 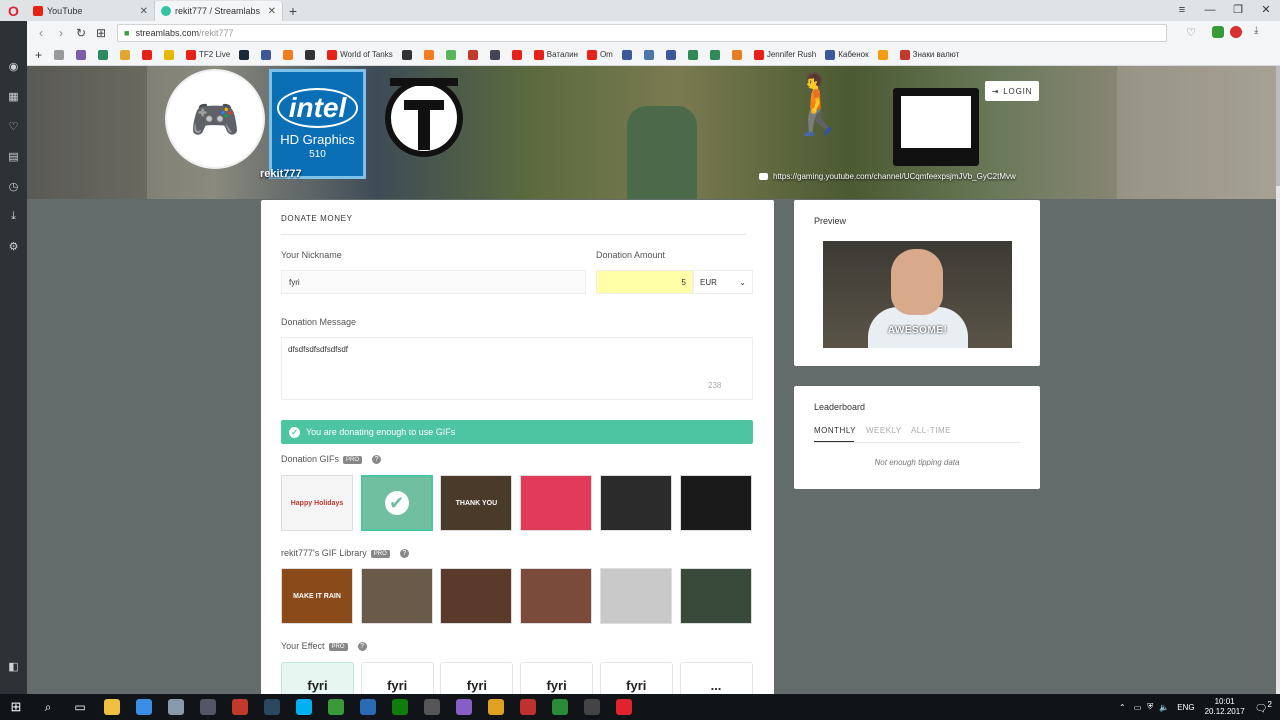 I want to click on app-download-taskbar-icon, so click(x=528, y=707).